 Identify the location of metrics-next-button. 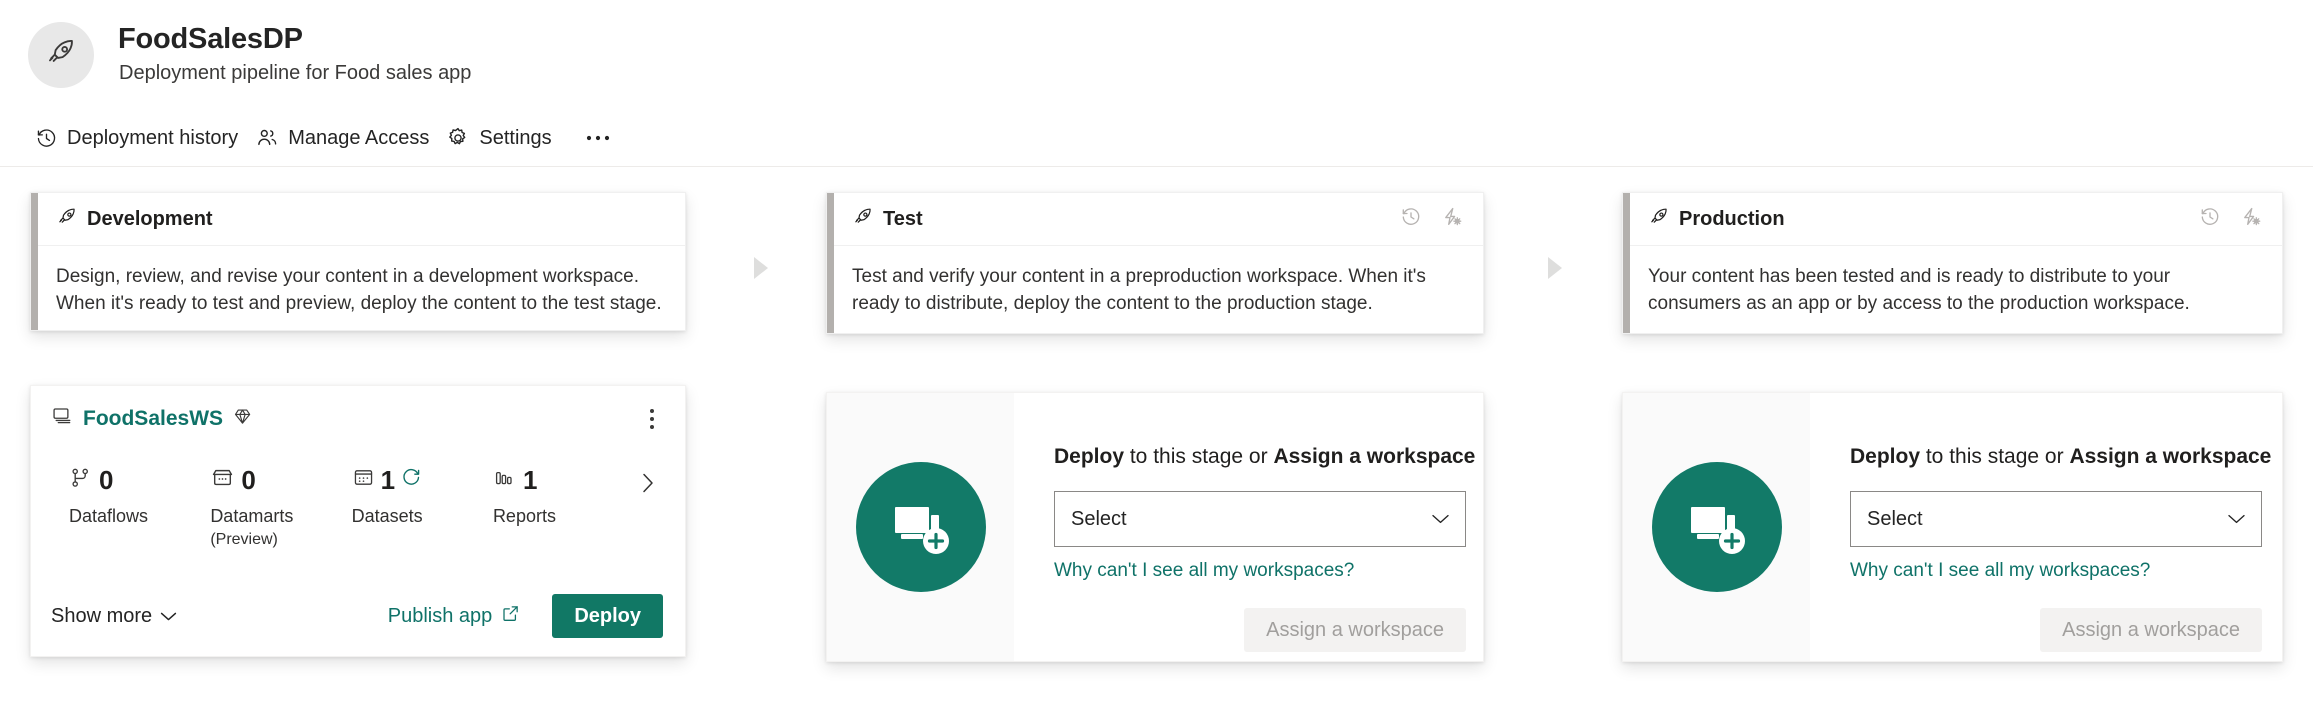
(647, 485).